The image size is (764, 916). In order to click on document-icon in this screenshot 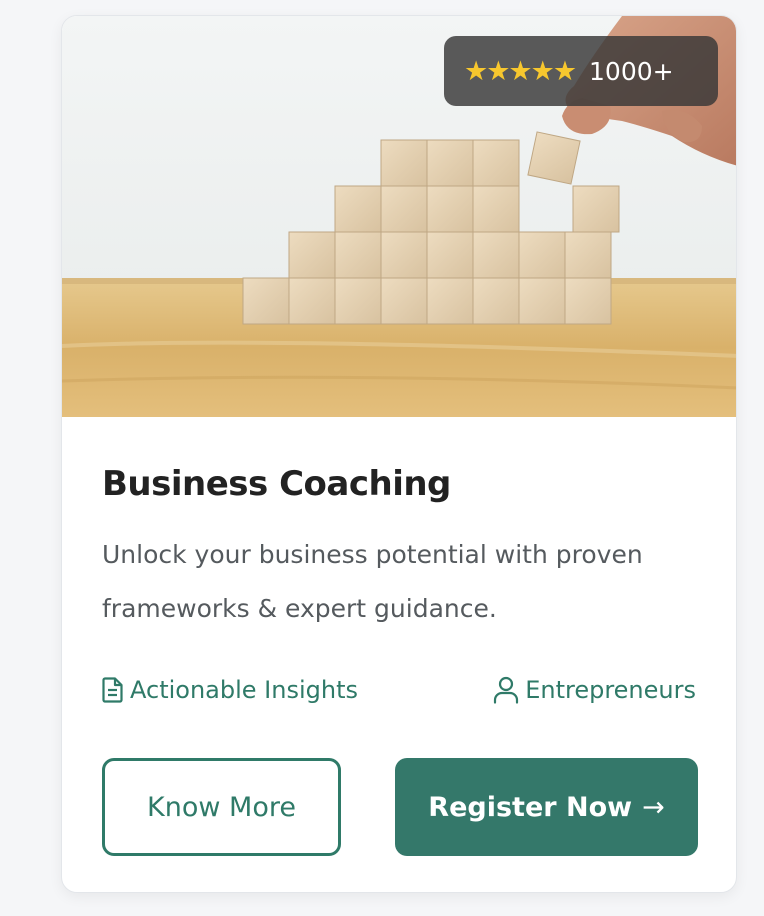, I will do `click(112, 690)`.